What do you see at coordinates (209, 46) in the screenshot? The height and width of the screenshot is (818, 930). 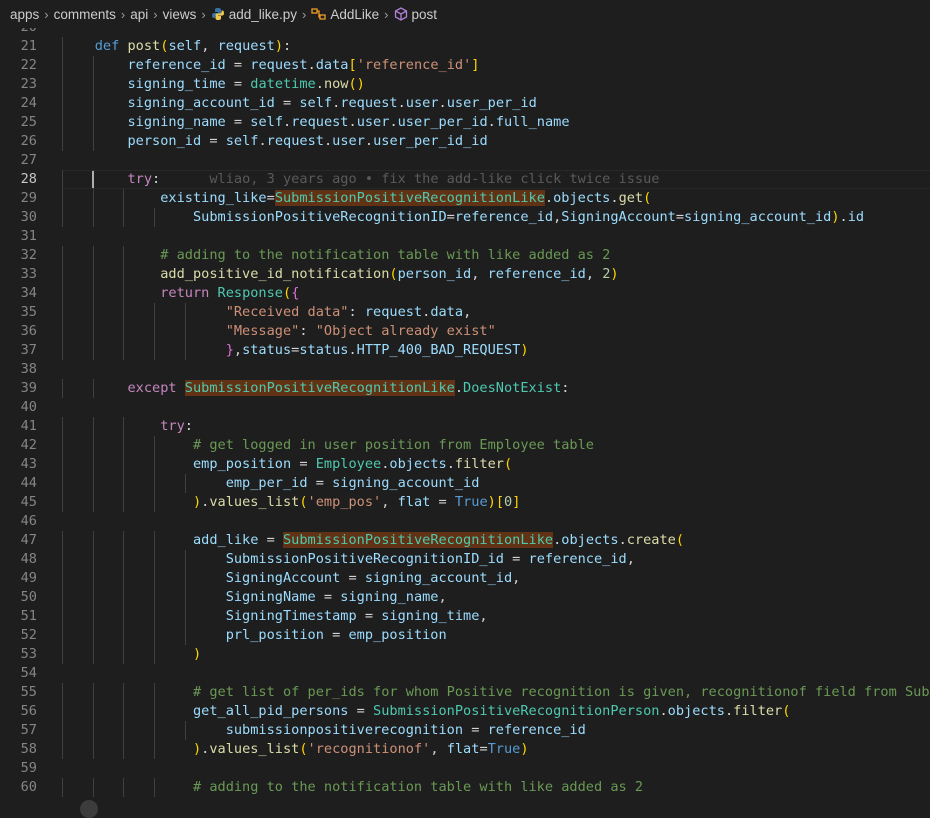 I see `code-token: ,` at bounding box center [209, 46].